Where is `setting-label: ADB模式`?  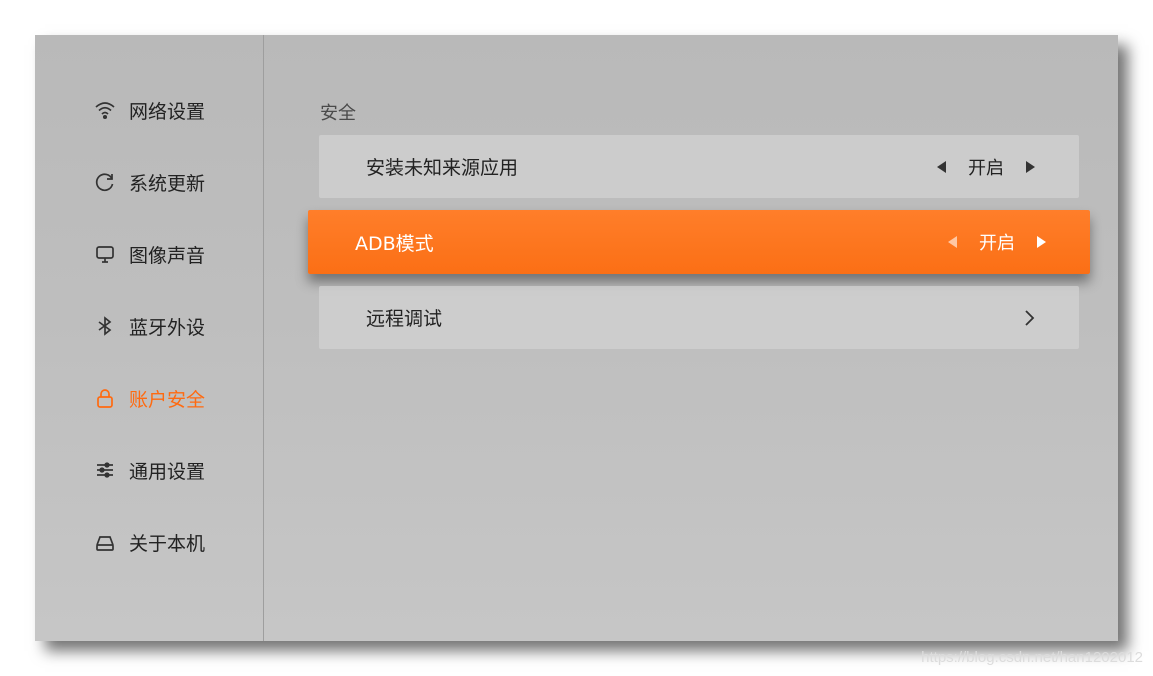 setting-label: ADB模式 is located at coordinates (394, 243).